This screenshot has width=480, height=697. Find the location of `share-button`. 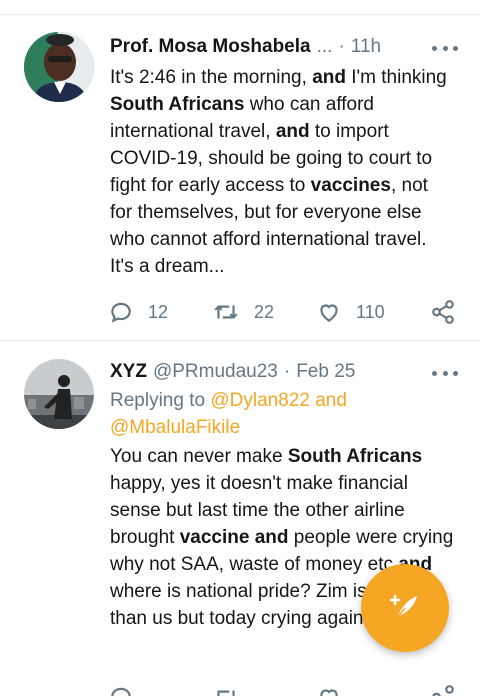

share-button is located at coordinates (443, 312).